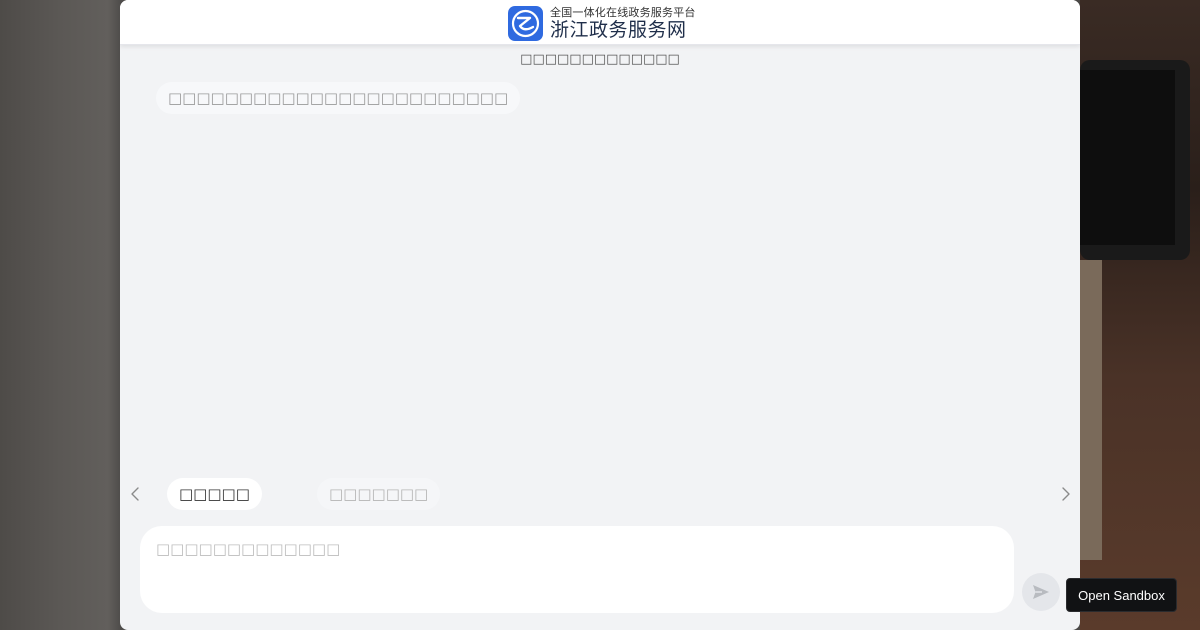 The height and width of the screenshot is (630, 1200). Describe the element at coordinates (623, 12) in the screenshot. I see `logo-subtitle: 全国一体化在线政务服务平台` at that location.